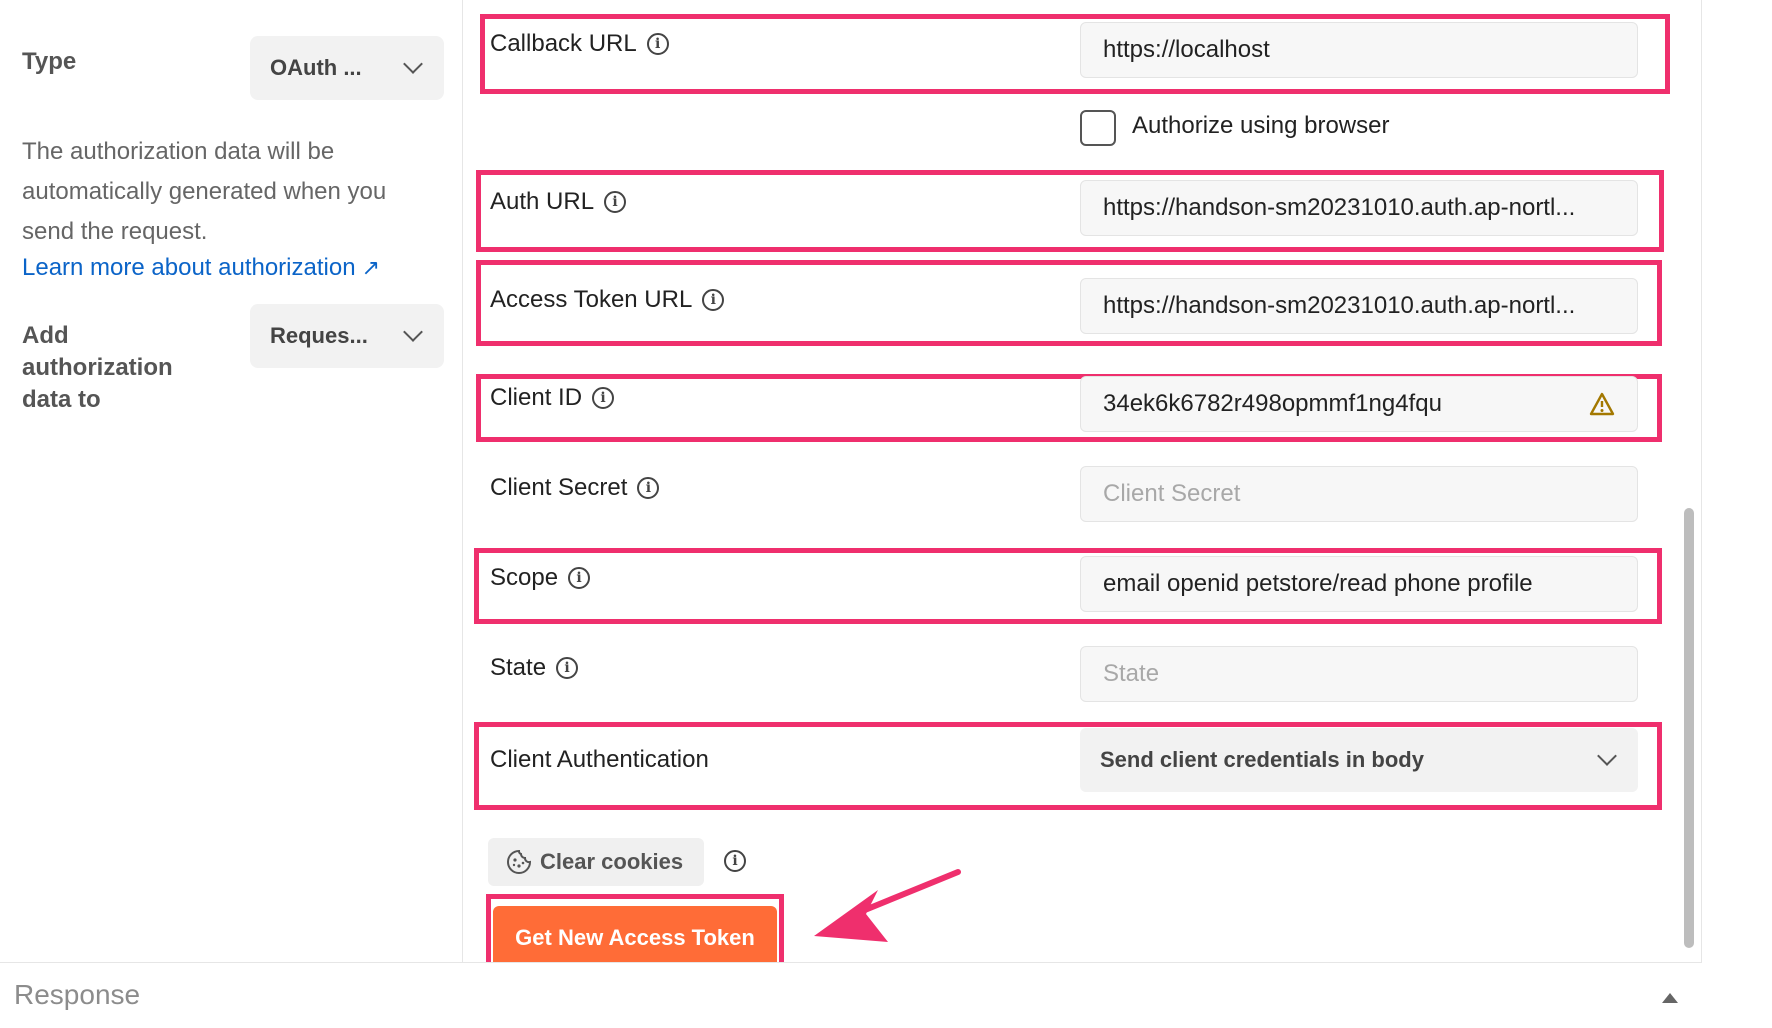 The height and width of the screenshot is (1028, 1772). I want to click on warning-icon, so click(1602, 404).